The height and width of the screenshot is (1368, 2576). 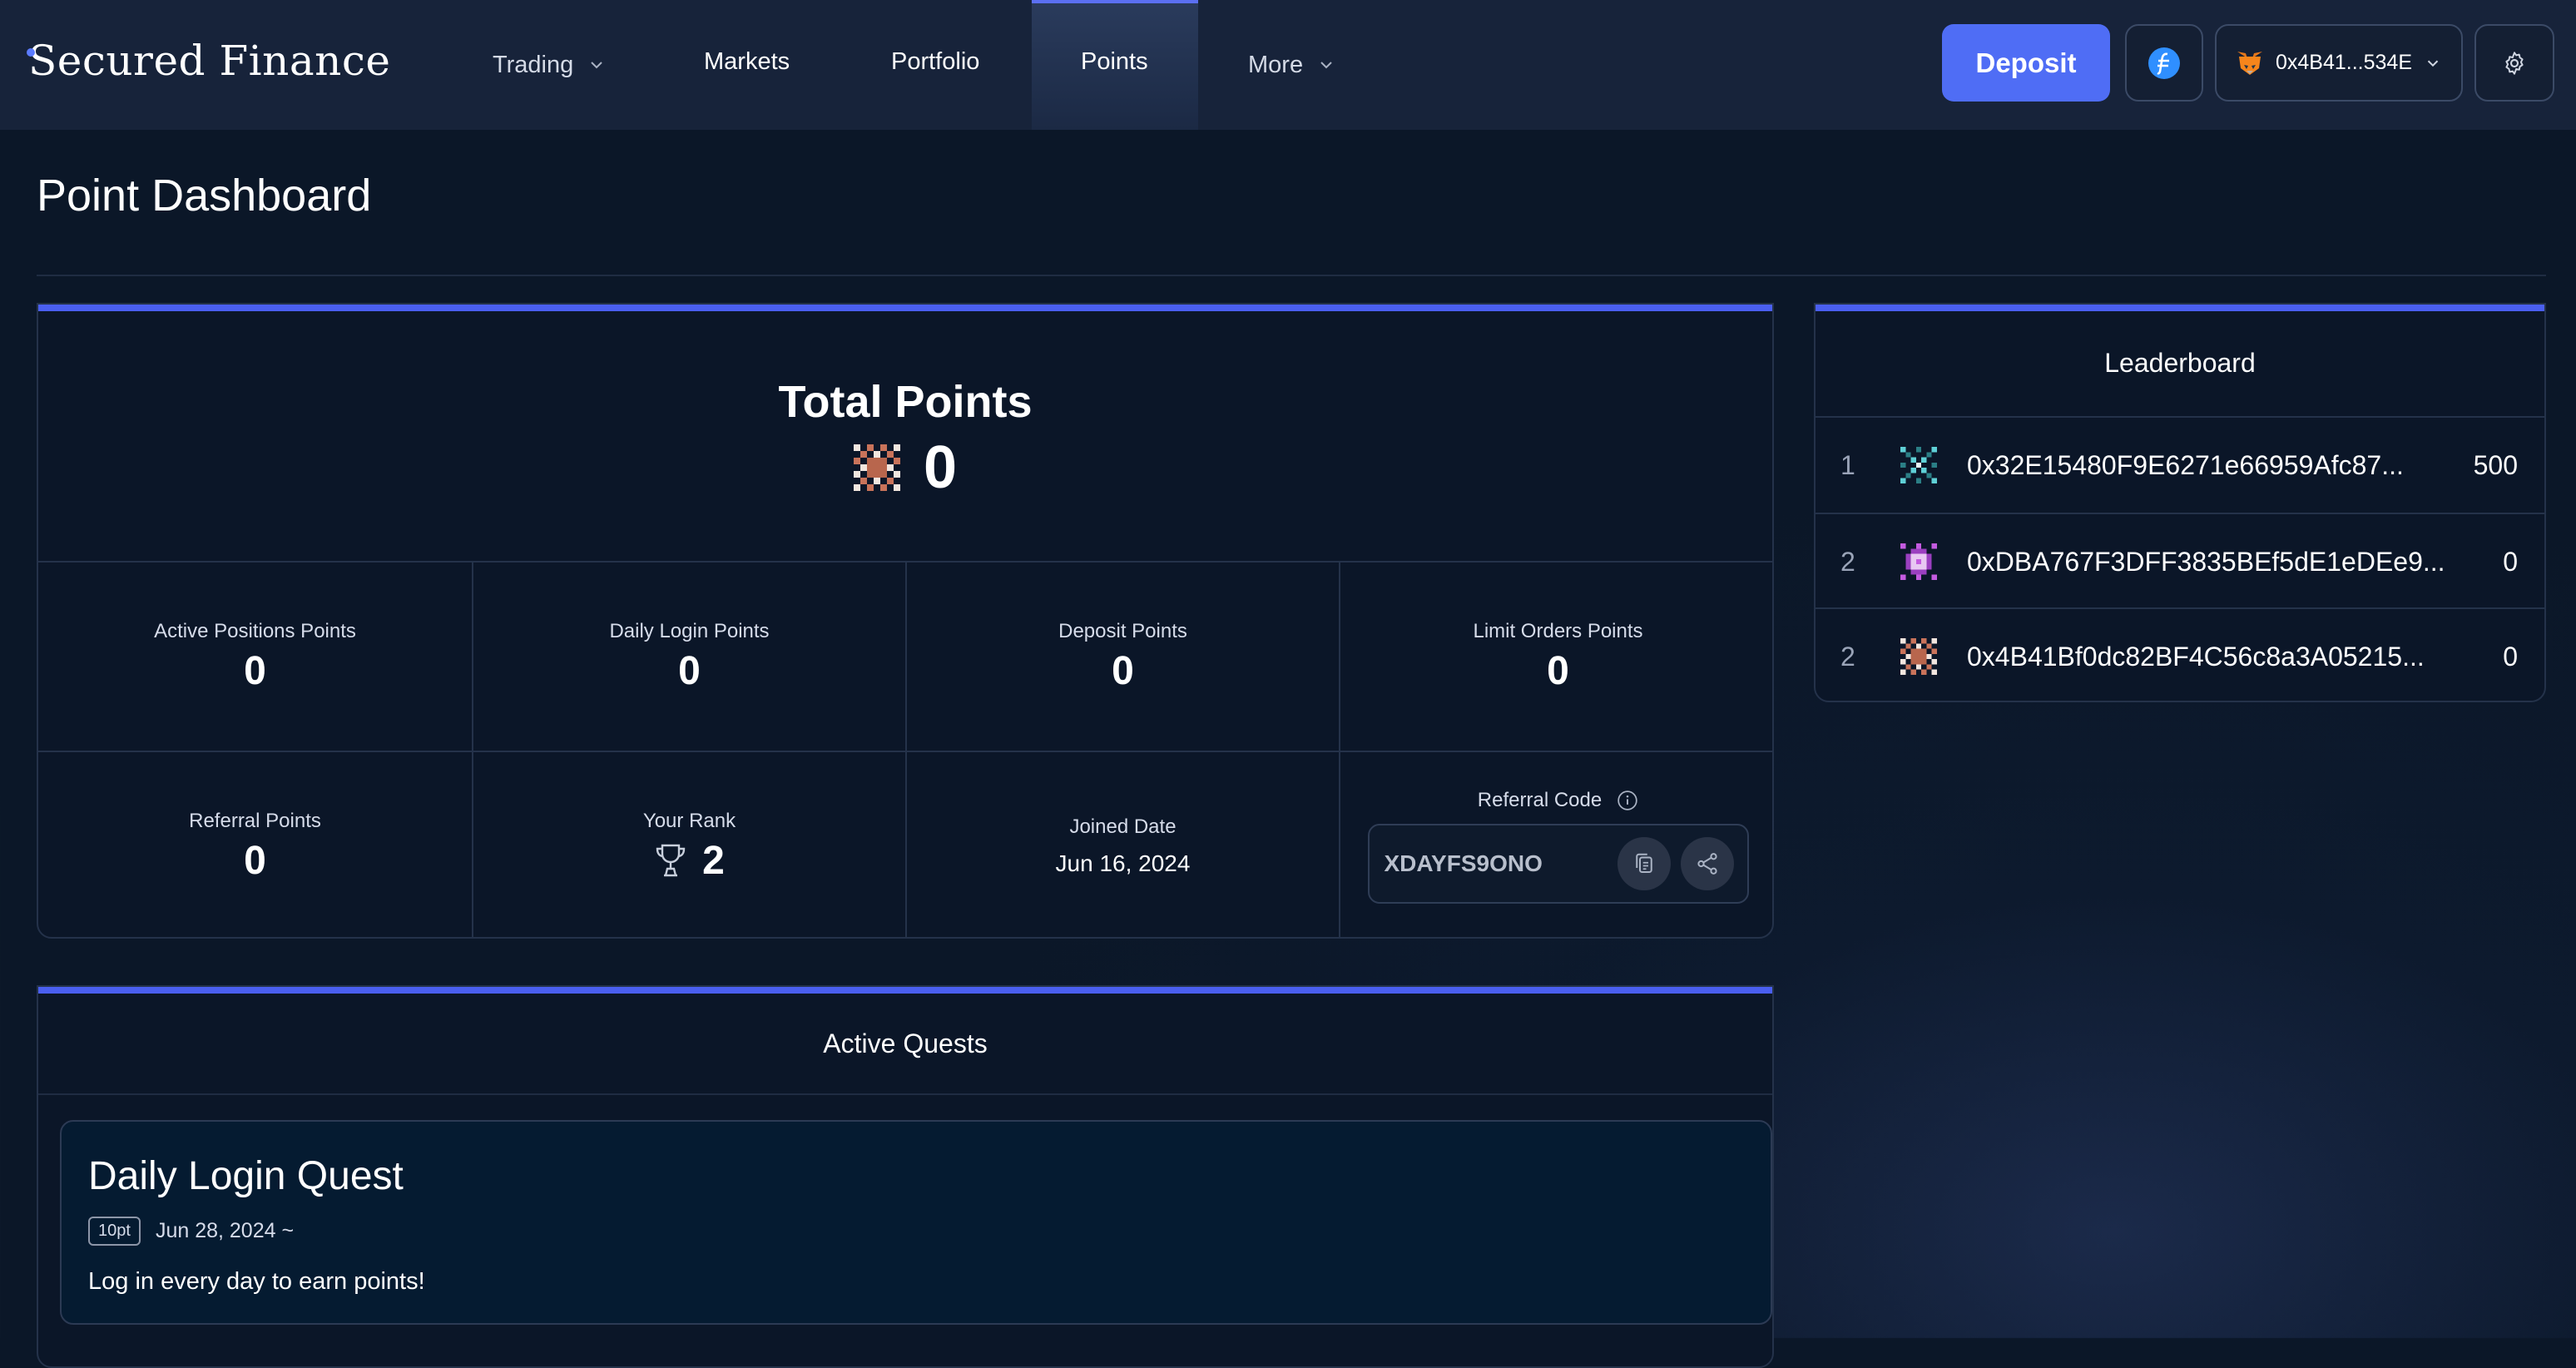 What do you see at coordinates (1291, 275) in the screenshot?
I see `title-divider` at bounding box center [1291, 275].